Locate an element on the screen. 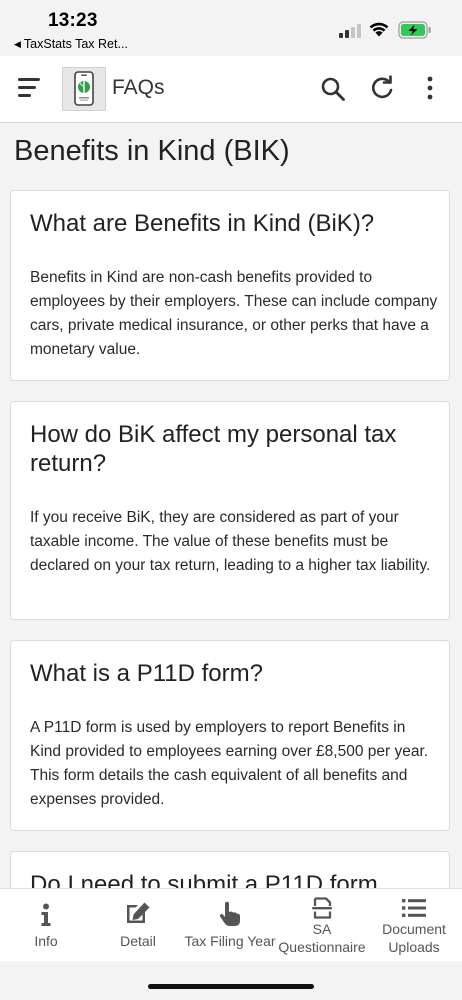  nav-item-detail: Detail is located at coordinates (138, 925).